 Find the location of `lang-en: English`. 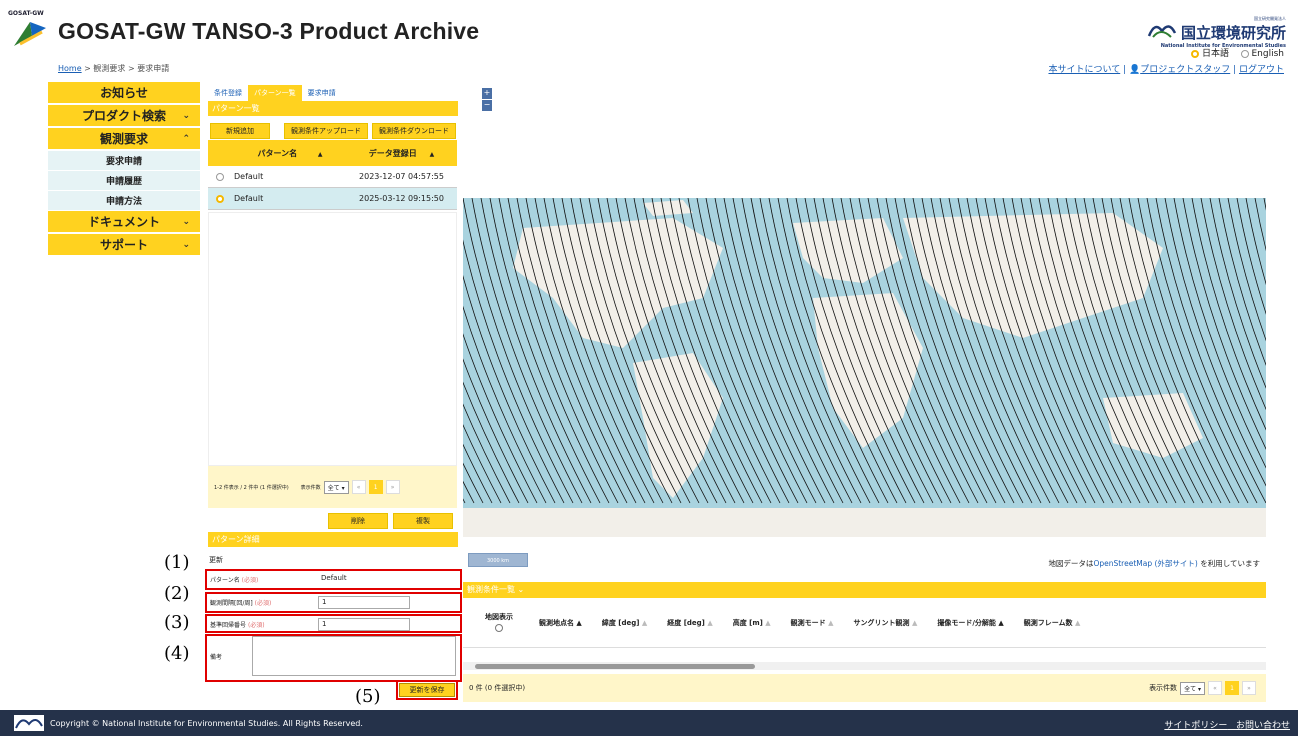

lang-en: English is located at coordinates (1262, 54).